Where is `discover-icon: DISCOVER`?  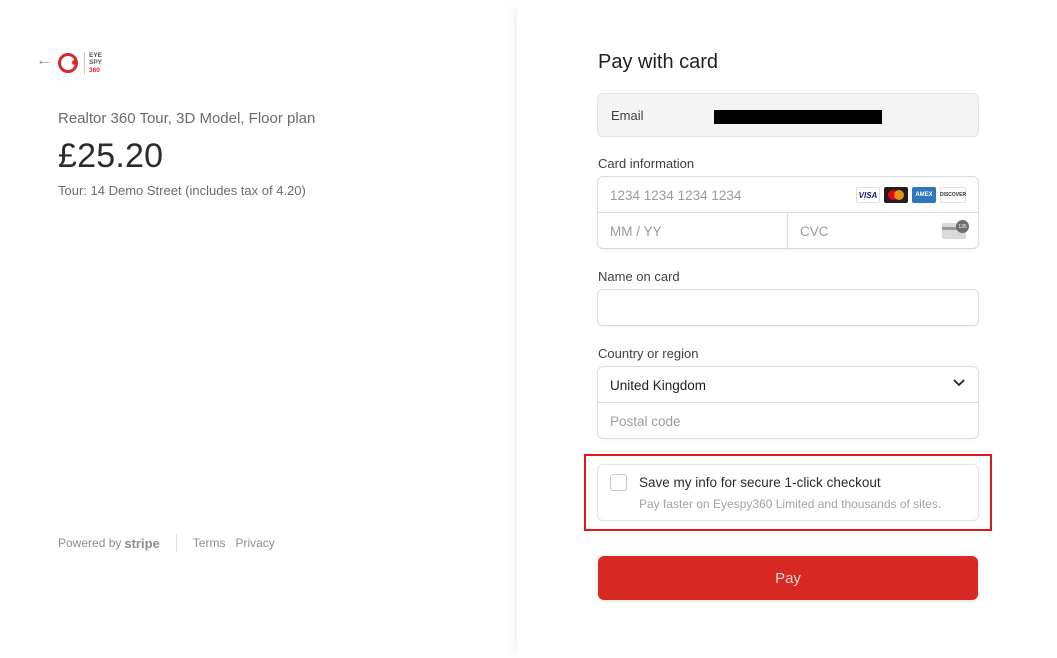
discover-icon: DISCOVER is located at coordinates (953, 195).